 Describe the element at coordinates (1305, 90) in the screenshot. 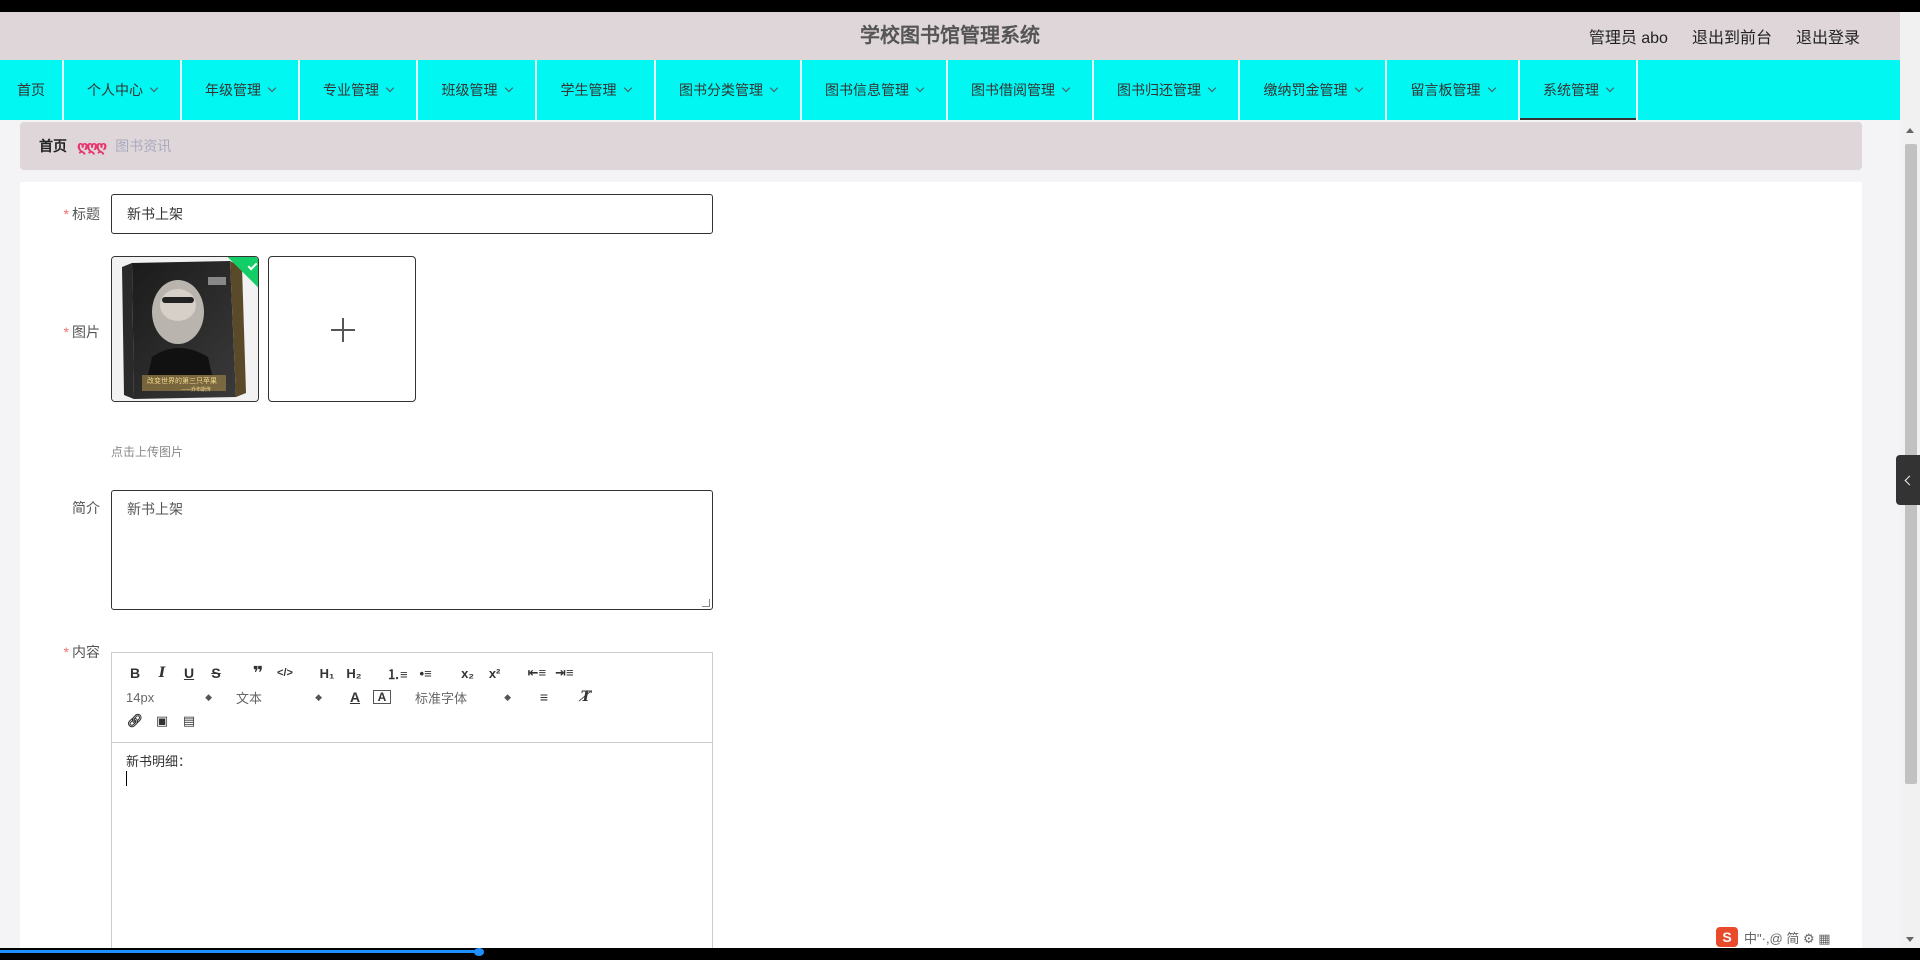

I see `nav-label: 缴纳罚金管理` at that location.